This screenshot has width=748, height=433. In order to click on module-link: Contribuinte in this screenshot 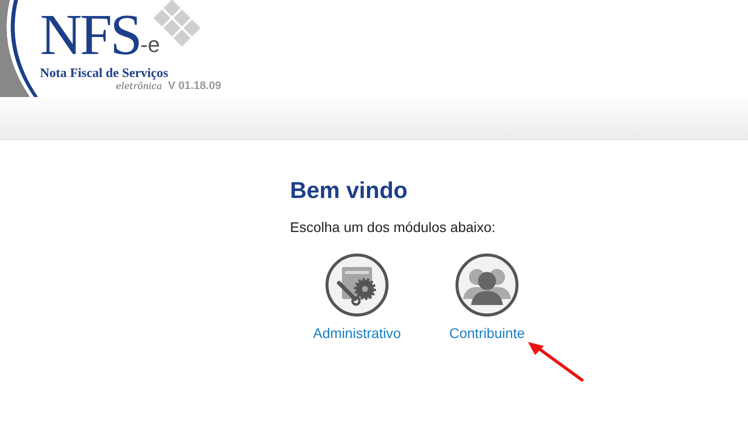, I will do `click(487, 297)`.